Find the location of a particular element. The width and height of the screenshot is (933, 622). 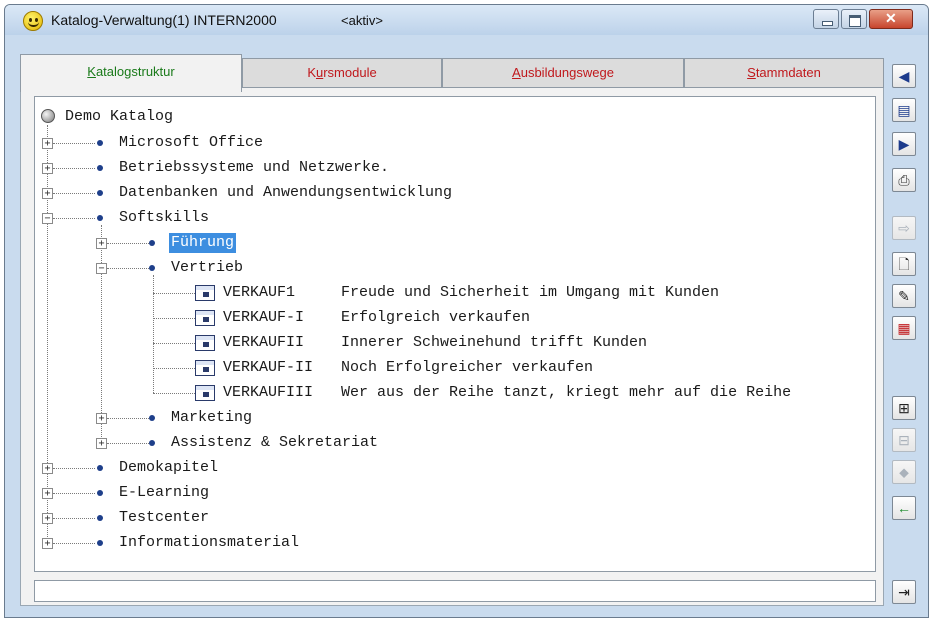

module-title: Innerer Schweinehund trifft Kunden is located at coordinates (494, 343).